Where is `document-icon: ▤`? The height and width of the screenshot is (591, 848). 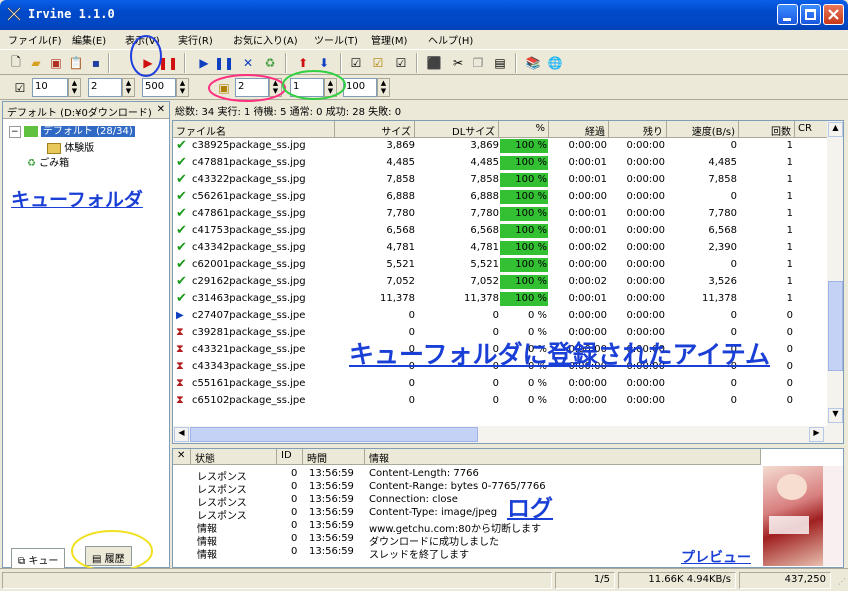
document-icon: ▤ is located at coordinates (500, 63).